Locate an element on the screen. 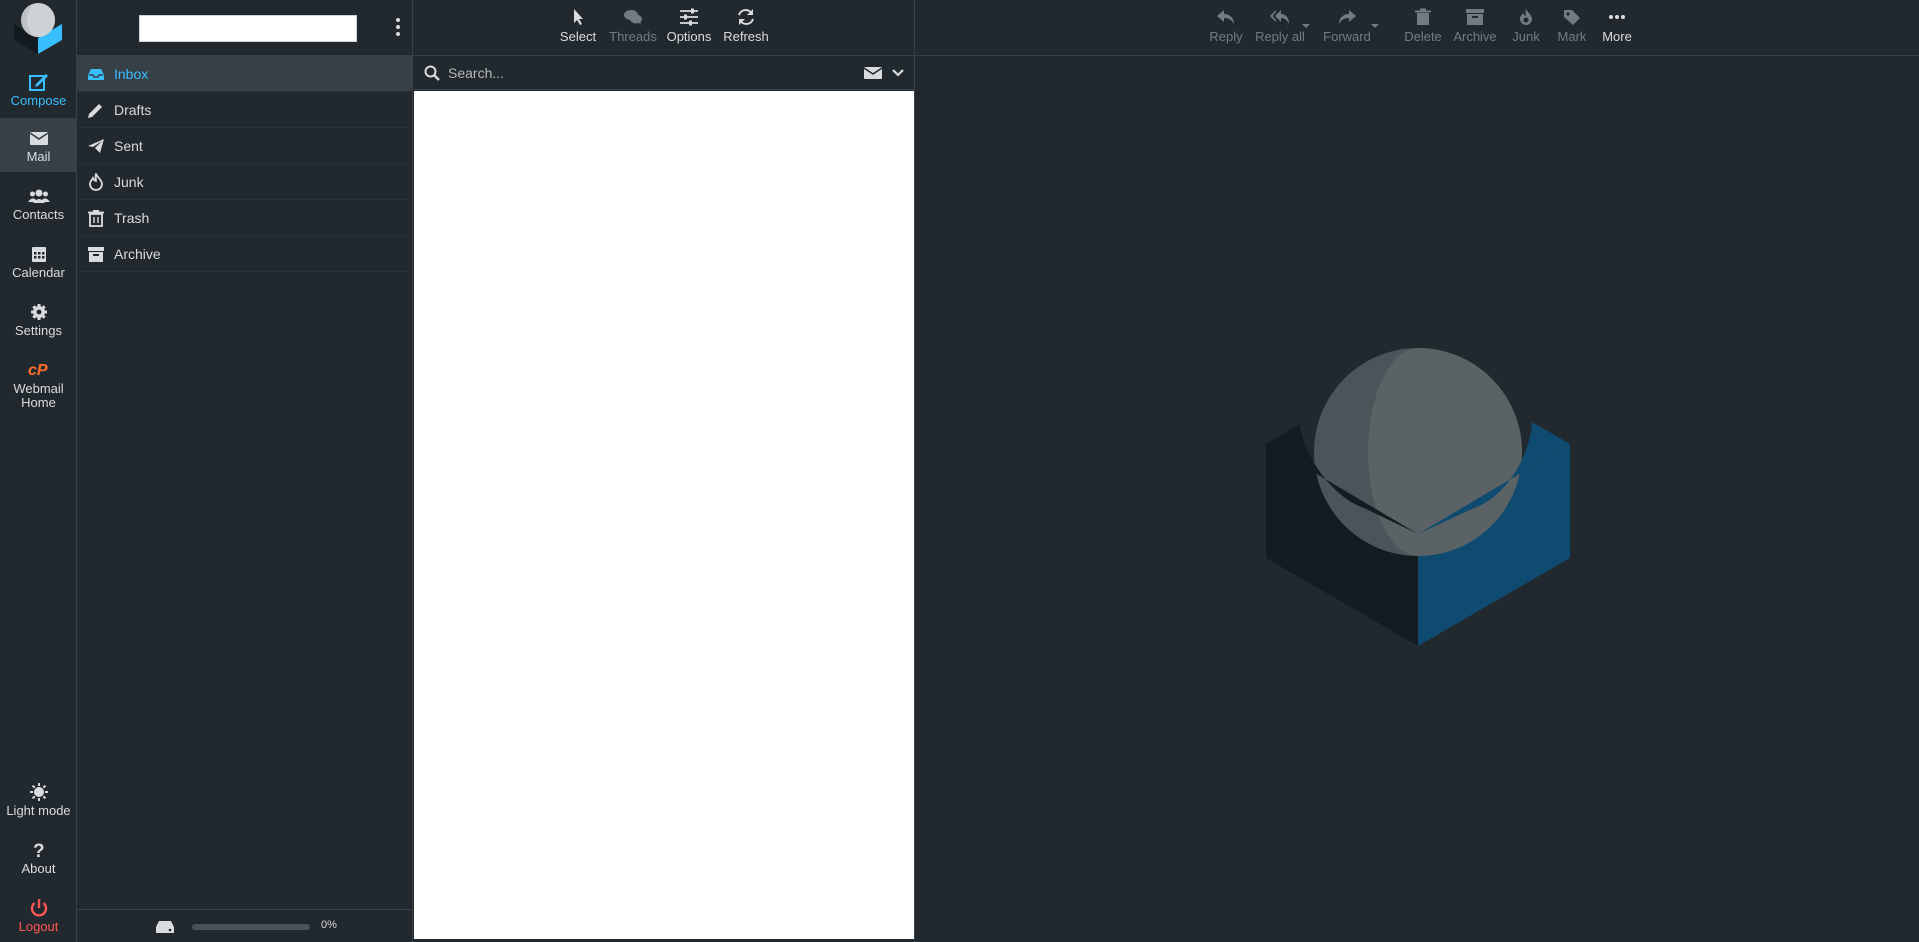  nav-mail-label: Mail is located at coordinates (38, 156).